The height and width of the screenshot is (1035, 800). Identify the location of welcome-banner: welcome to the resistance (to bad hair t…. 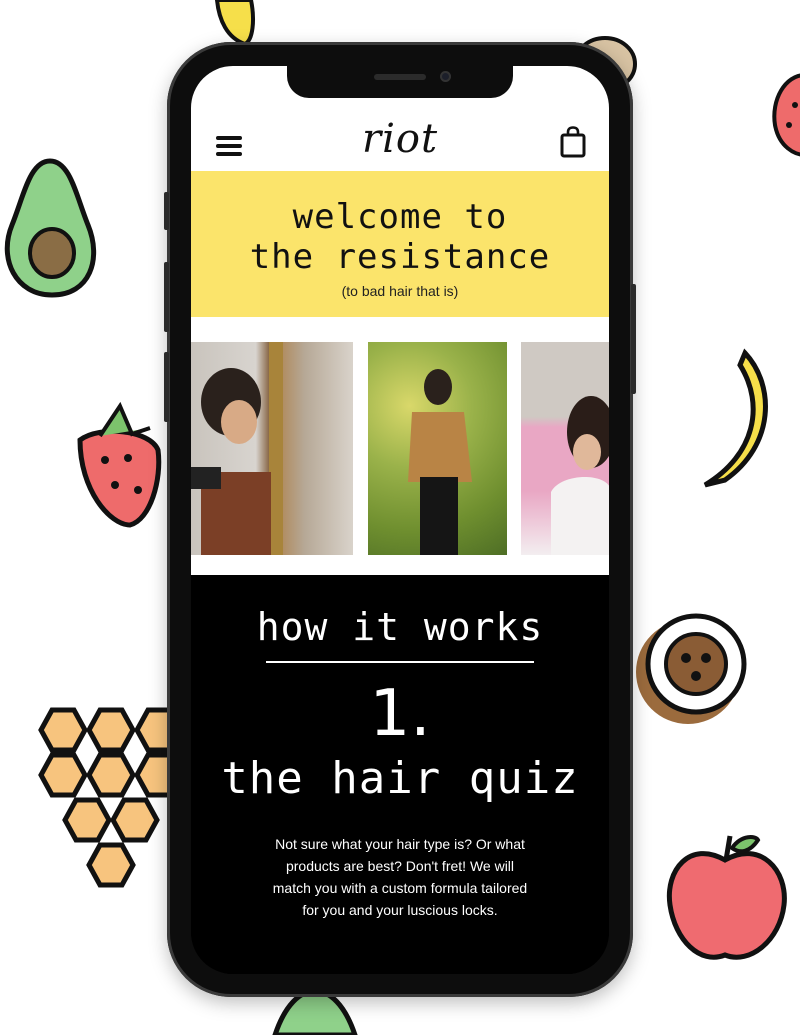
(400, 244).